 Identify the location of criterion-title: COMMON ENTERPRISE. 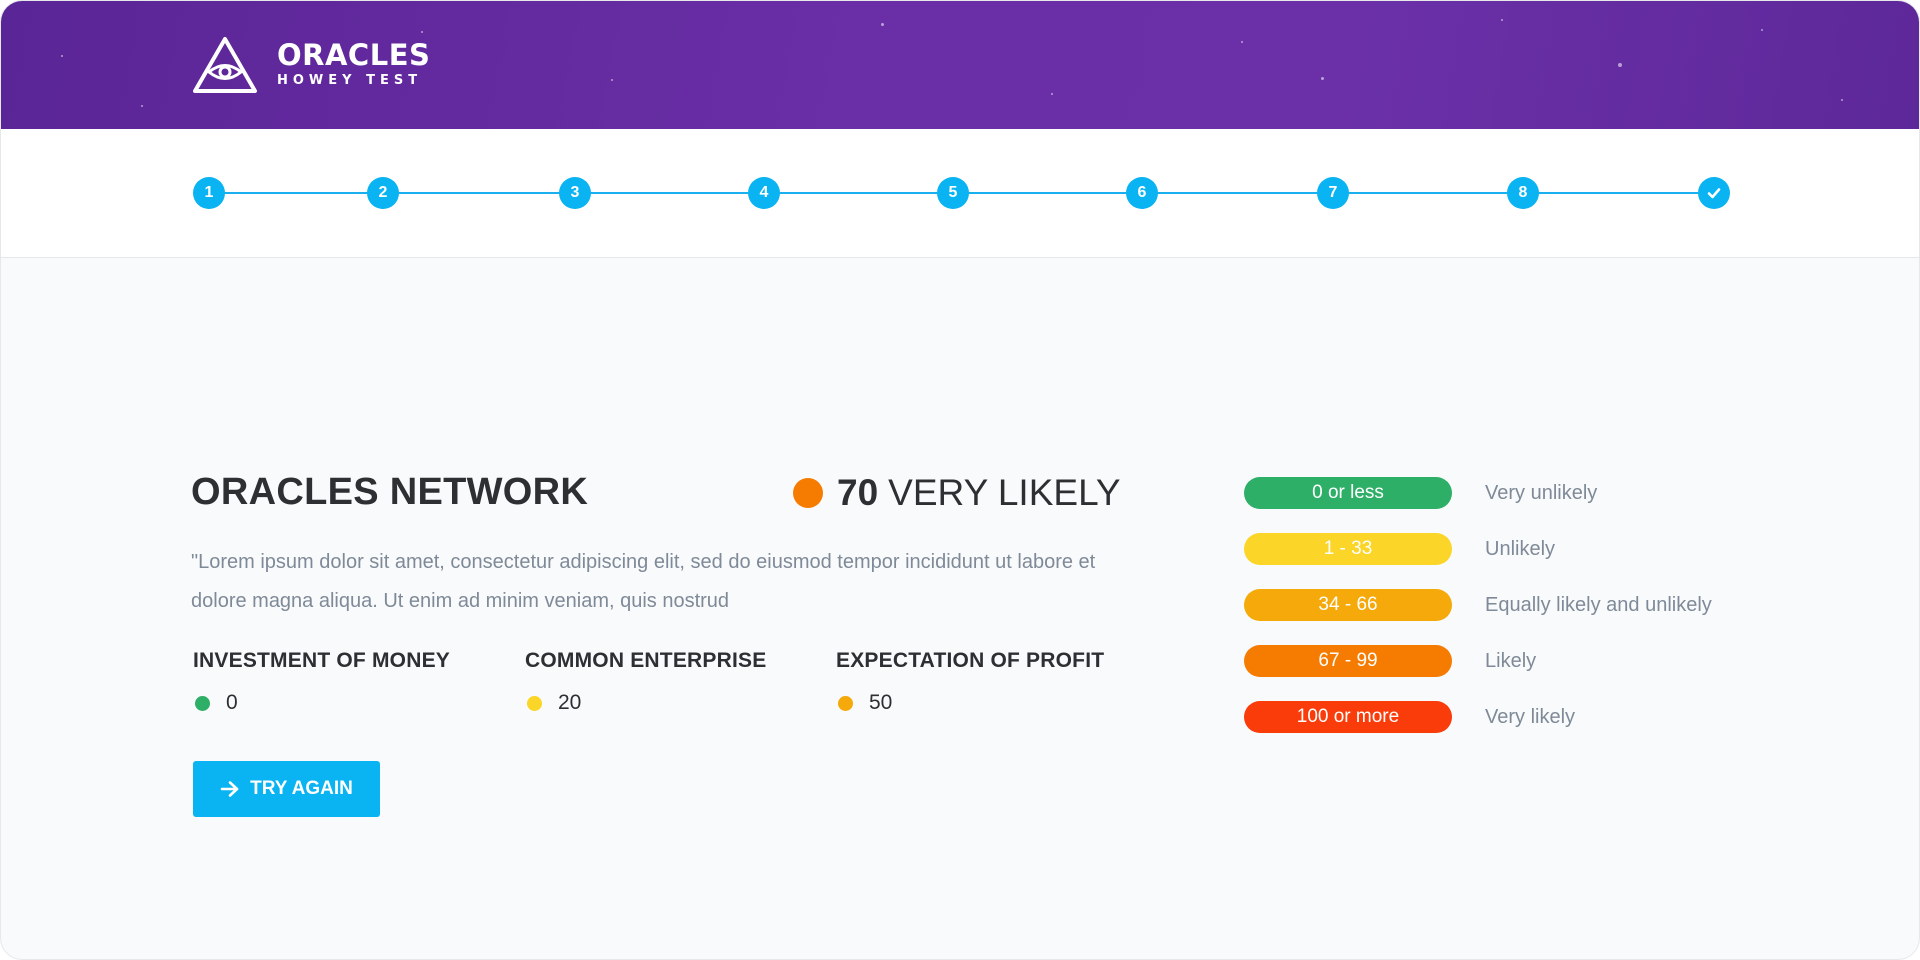
(646, 660).